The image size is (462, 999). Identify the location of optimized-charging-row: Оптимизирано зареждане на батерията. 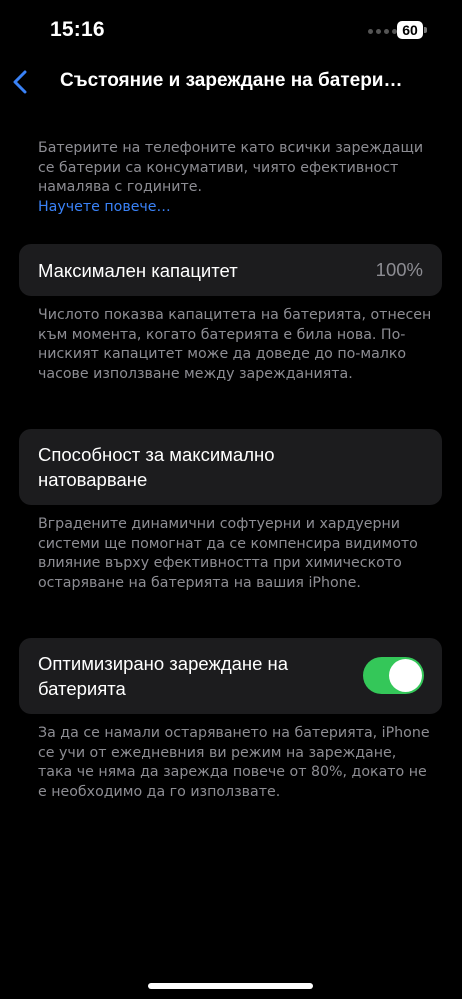
(230, 676).